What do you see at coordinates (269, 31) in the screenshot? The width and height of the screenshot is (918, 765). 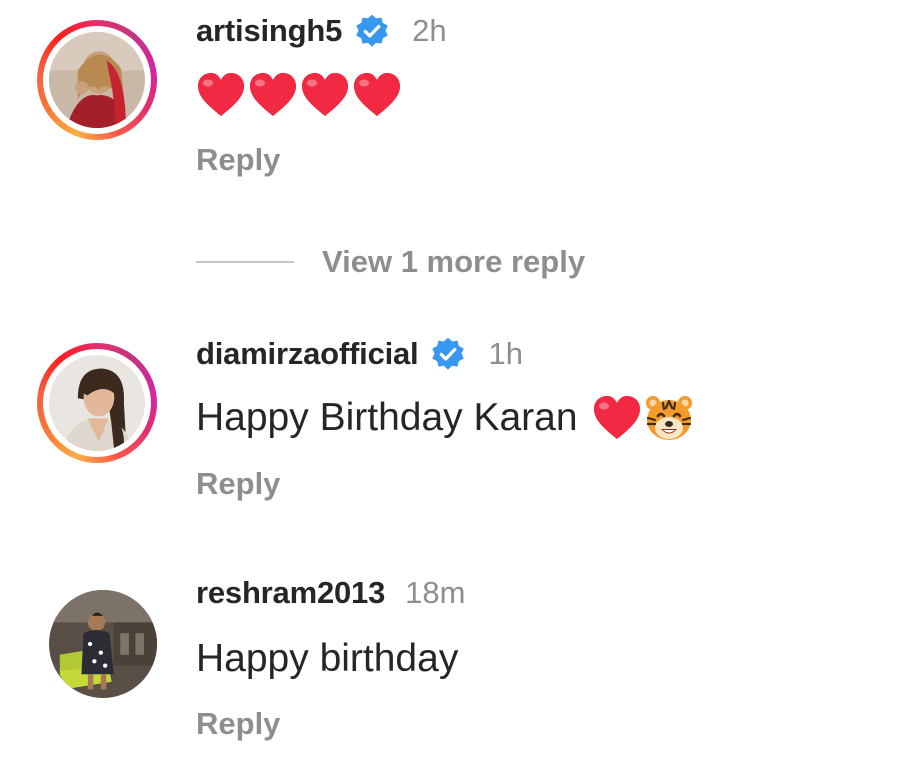 I see `username-link: artisingh5` at bounding box center [269, 31].